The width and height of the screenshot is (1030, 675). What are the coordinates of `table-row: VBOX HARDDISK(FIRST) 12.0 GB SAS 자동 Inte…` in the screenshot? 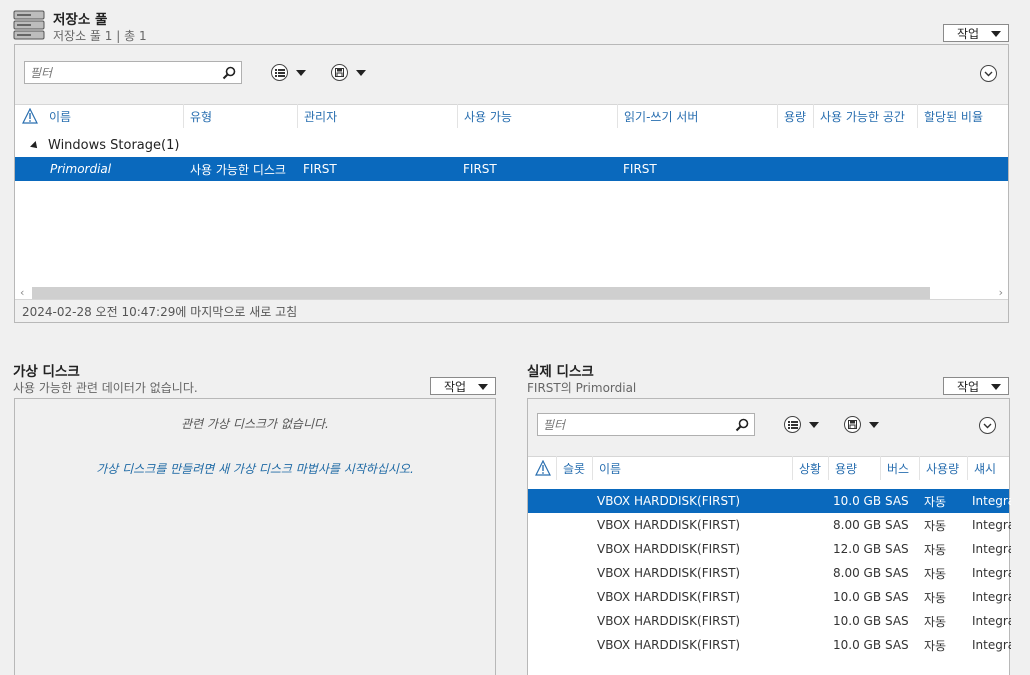 It's located at (769, 549).